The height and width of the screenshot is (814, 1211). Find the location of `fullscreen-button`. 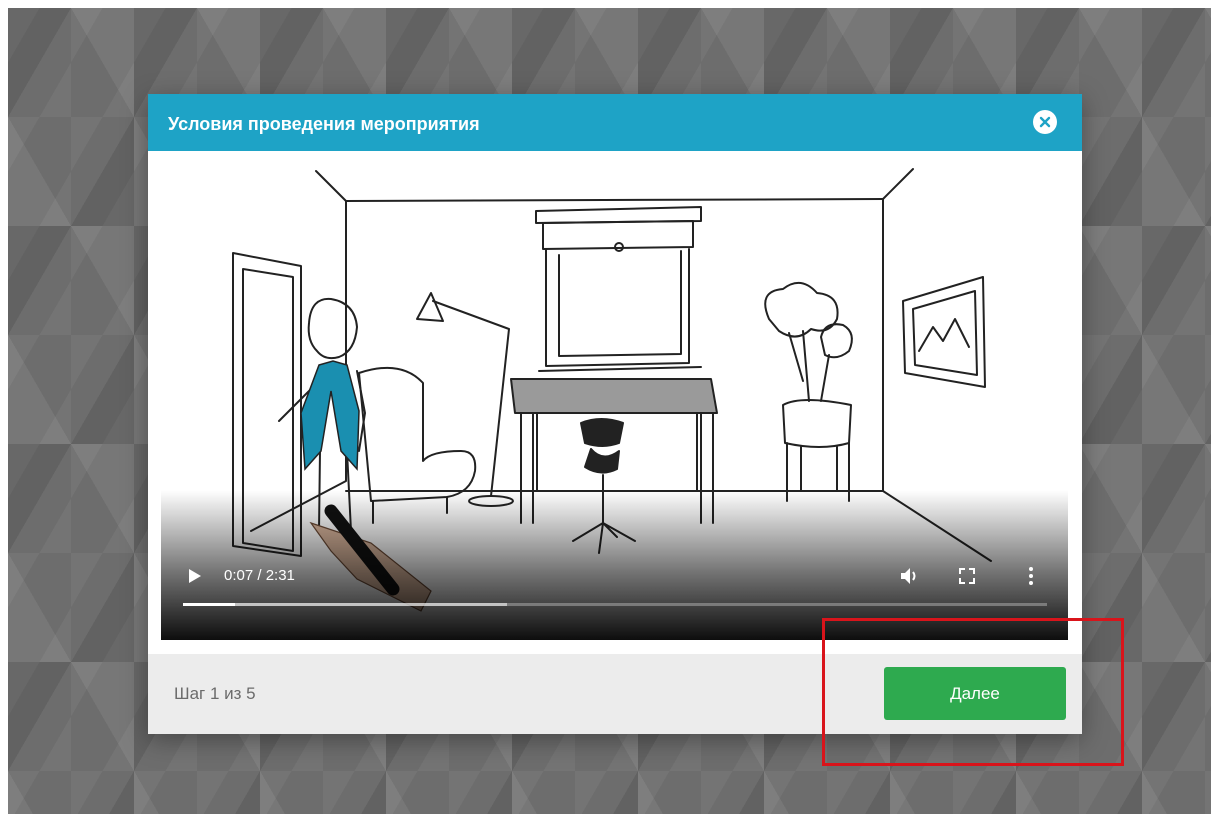

fullscreen-button is located at coordinates (967, 576).